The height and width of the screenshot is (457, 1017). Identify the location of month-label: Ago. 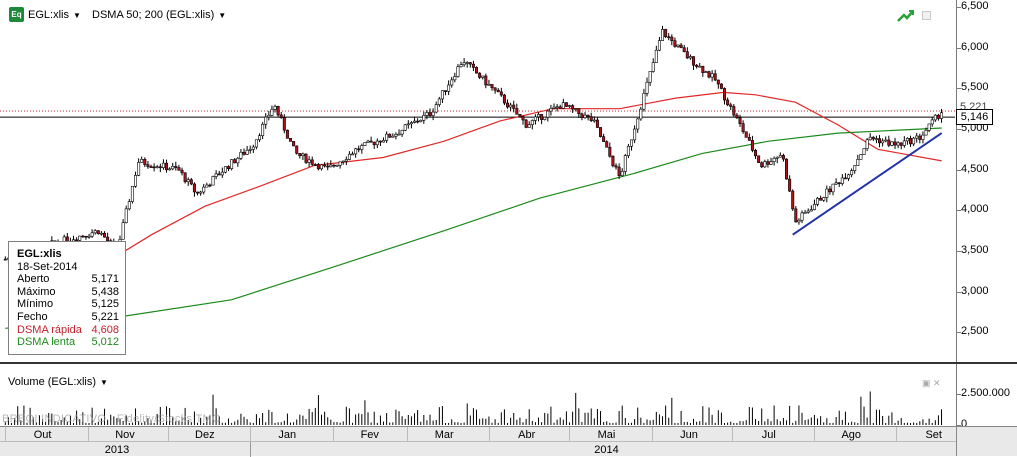
(851, 435).